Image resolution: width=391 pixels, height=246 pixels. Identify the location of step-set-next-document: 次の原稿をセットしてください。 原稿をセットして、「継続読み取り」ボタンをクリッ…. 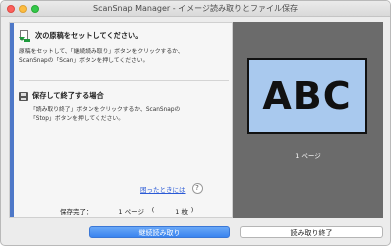
(124, 47).